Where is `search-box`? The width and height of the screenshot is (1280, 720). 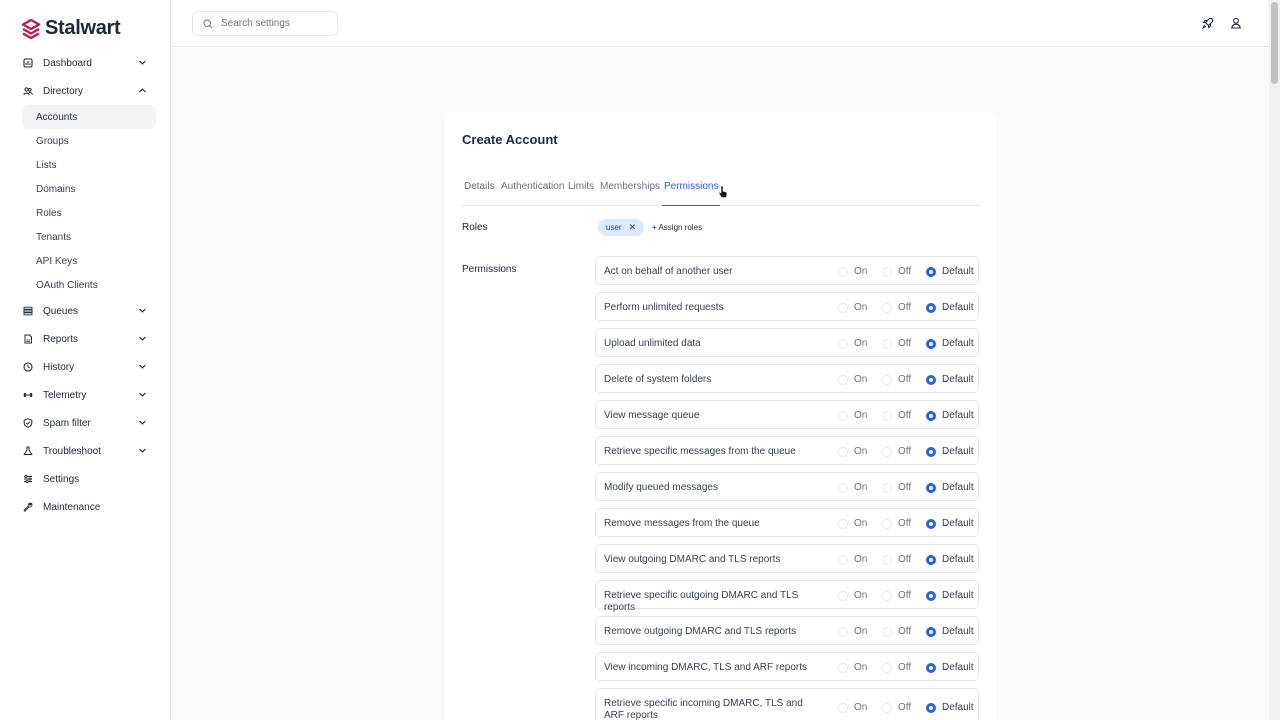 search-box is located at coordinates (265, 23).